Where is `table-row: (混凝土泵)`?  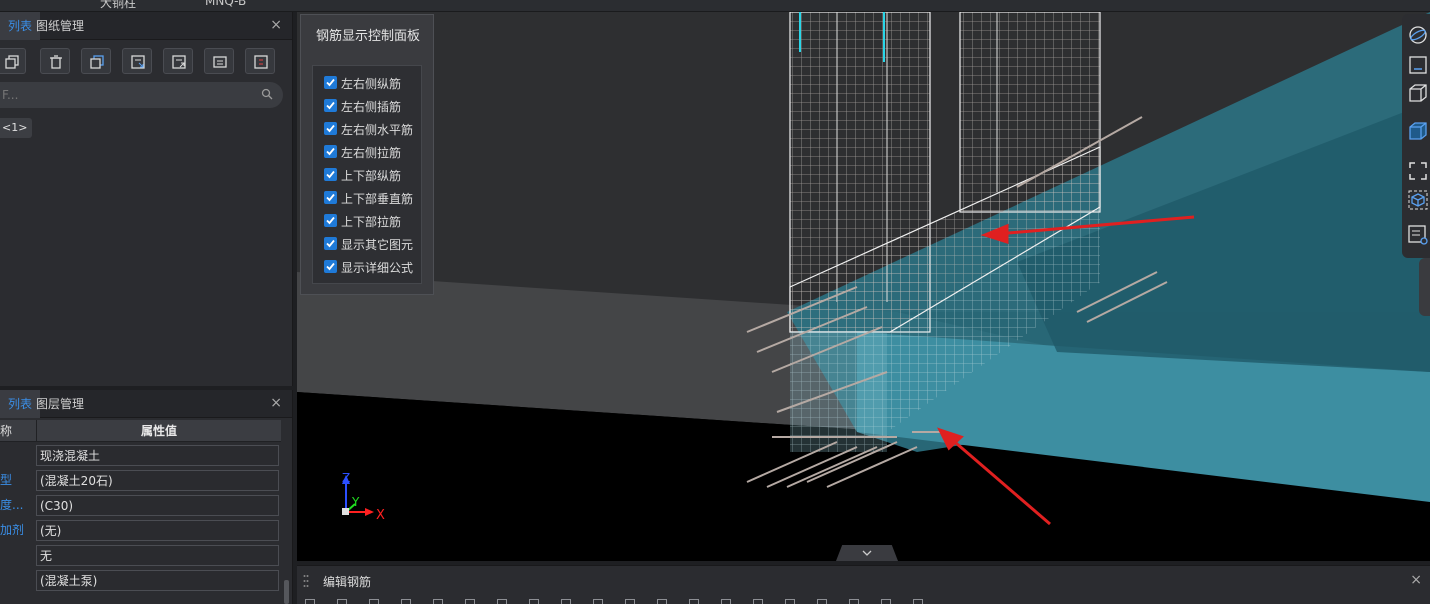 table-row: (混凝土泵) is located at coordinates (140, 580).